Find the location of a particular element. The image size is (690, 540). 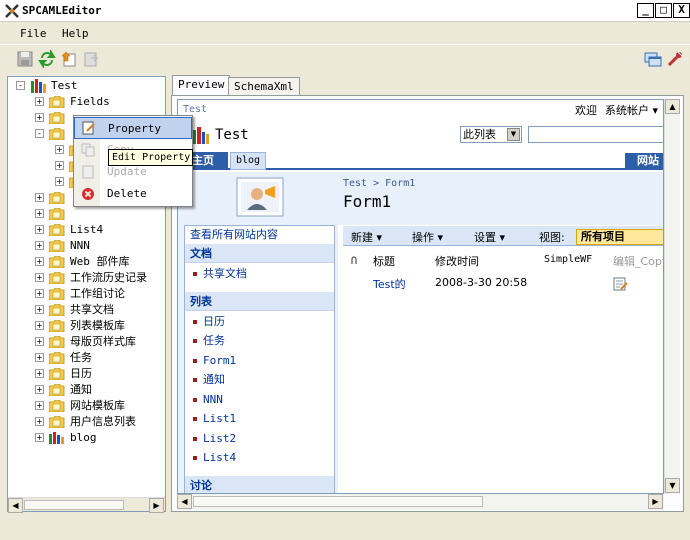

search-input is located at coordinates (595, 134).